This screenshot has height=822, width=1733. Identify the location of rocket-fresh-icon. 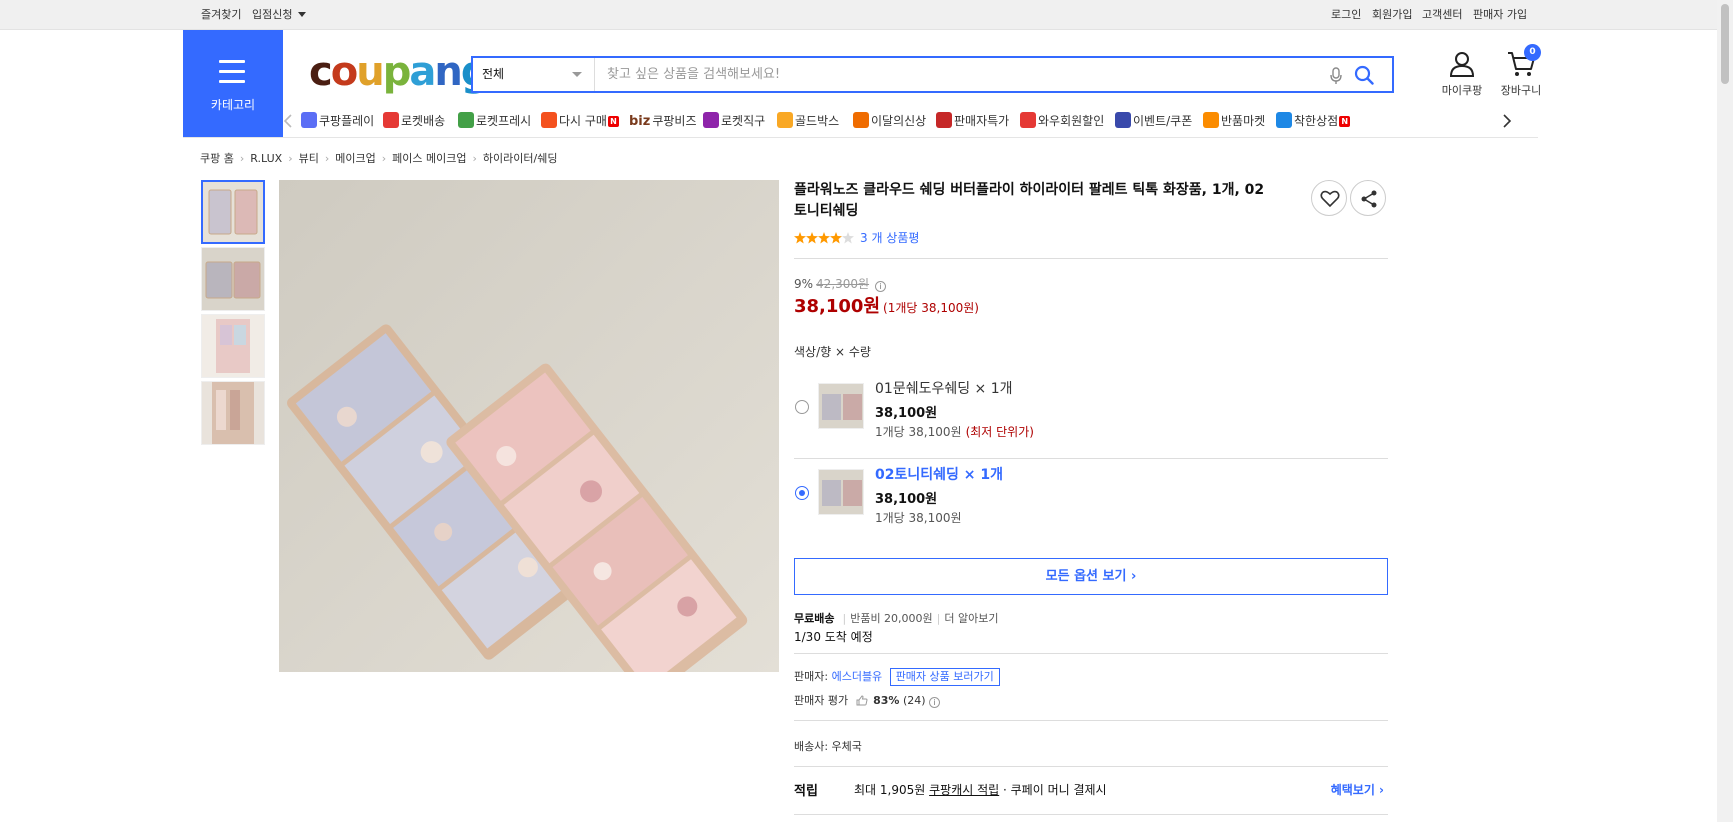
(466, 120).